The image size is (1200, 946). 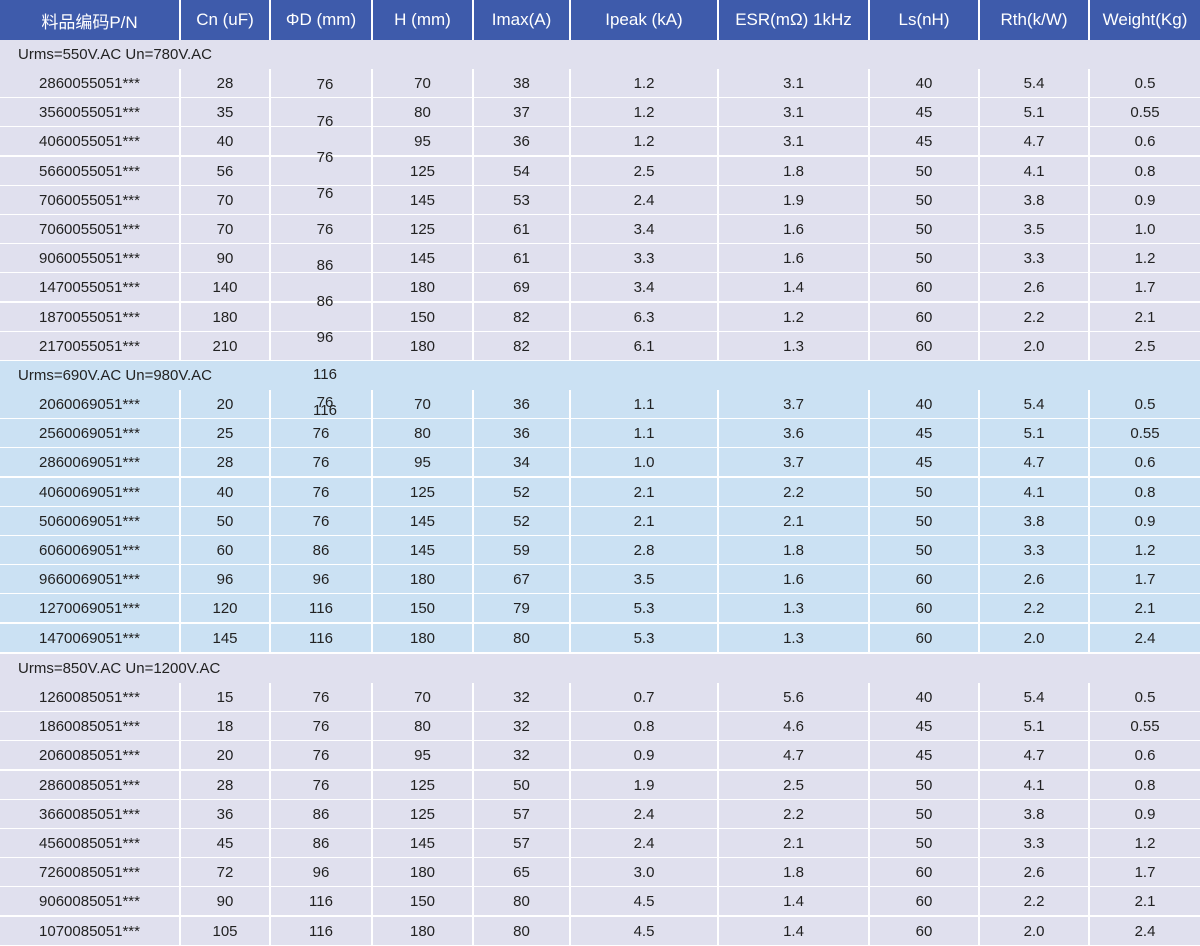 What do you see at coordinates (794, 200) in the screenshot?
I see `cell-esr: 1.9` at bounding box center [794, 200].